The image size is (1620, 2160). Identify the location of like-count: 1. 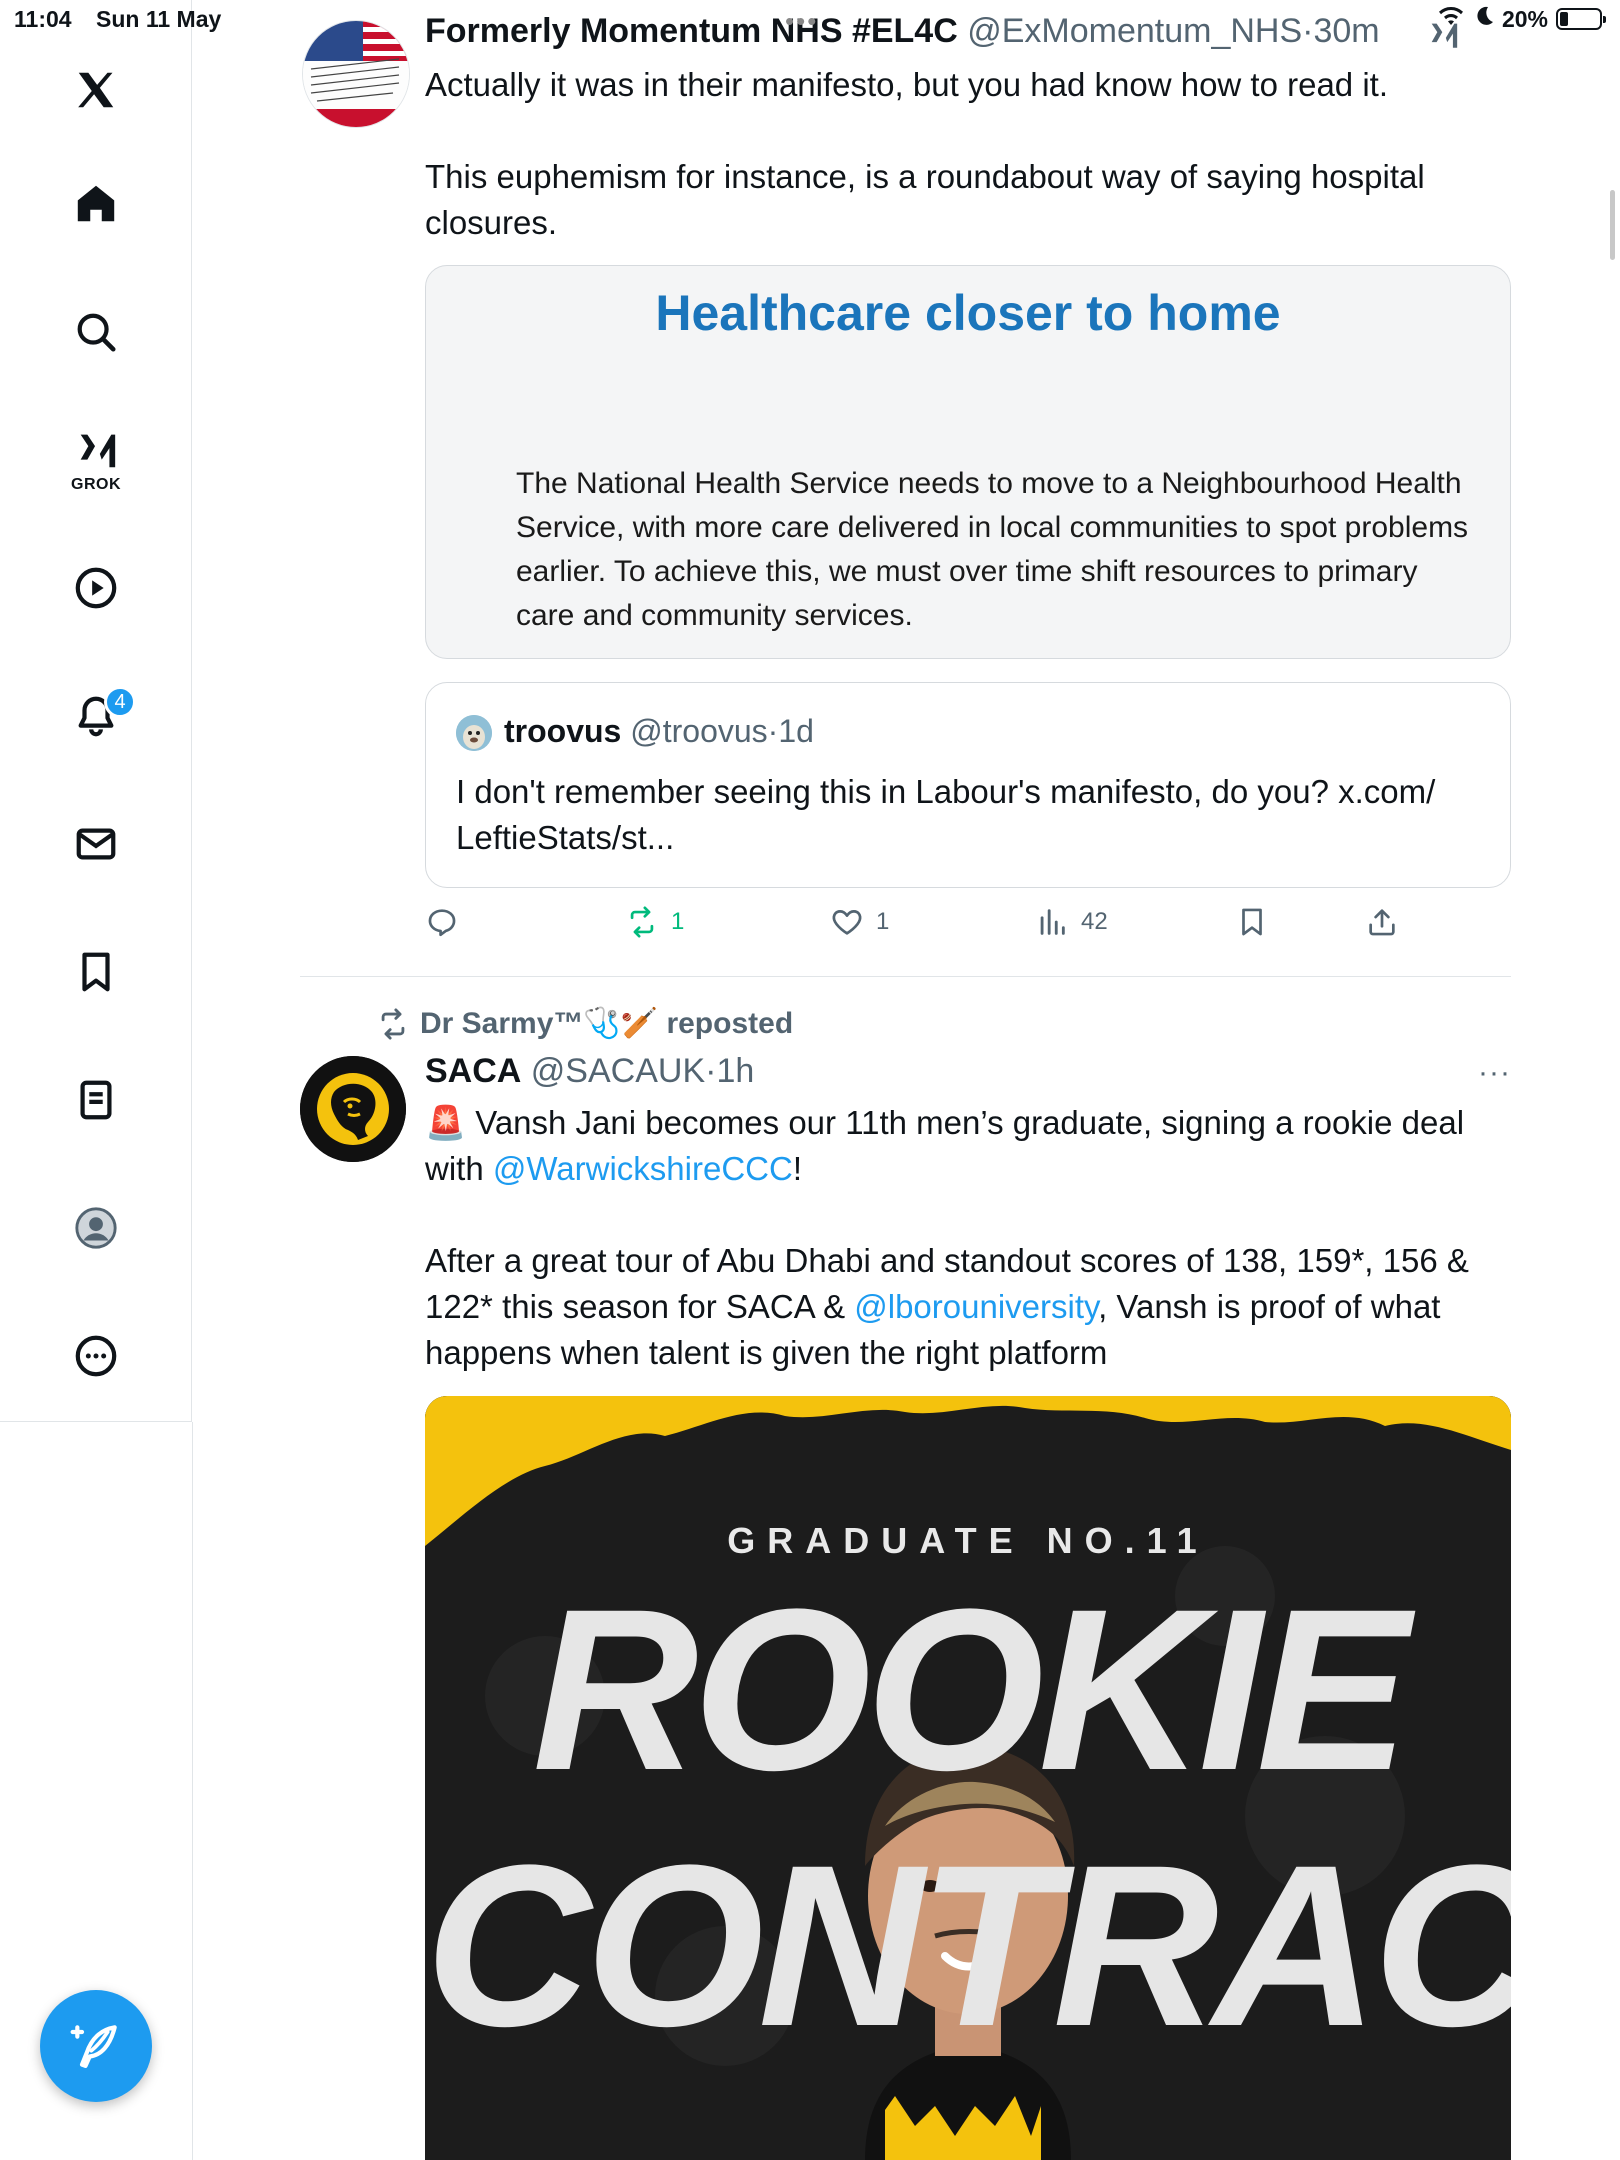
(883, 921).